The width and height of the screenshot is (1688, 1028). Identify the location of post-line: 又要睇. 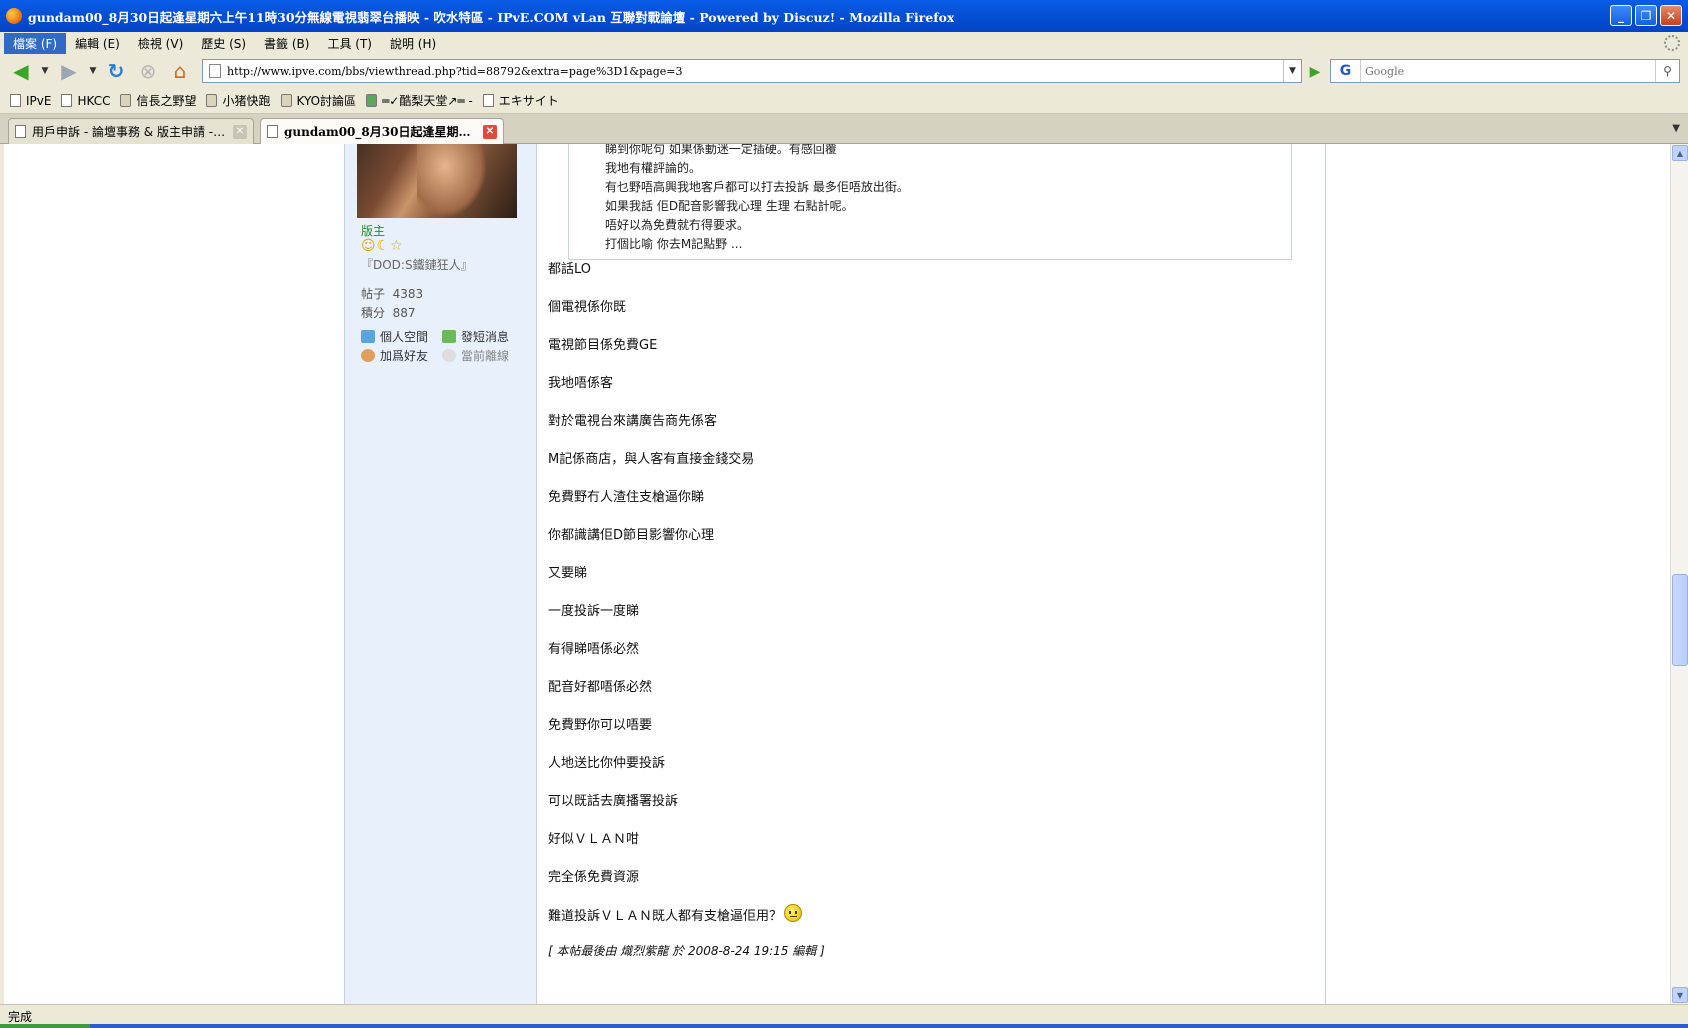
(568, 573).